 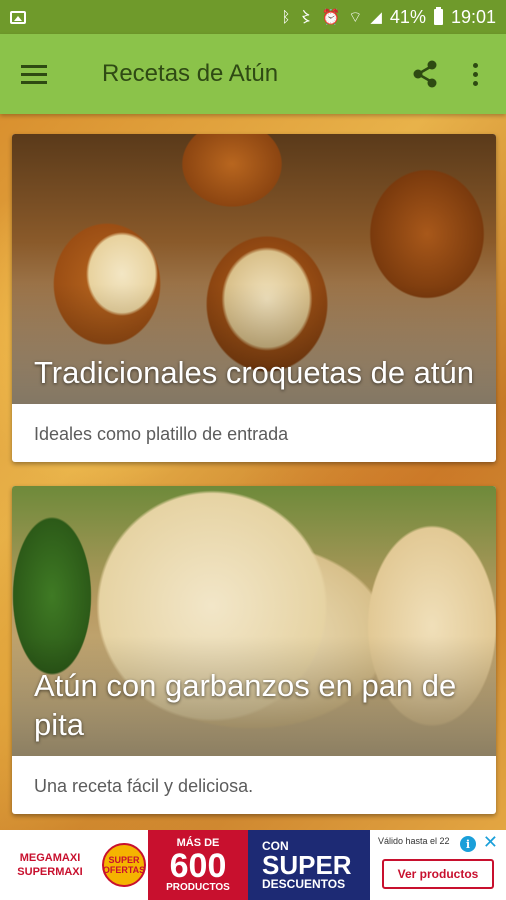 What do you see at coordinates (161, 434) in the screenshot?
I see `recipe-subtitle: Ideales como platillo de entrada` at bounding box center [161, 434].